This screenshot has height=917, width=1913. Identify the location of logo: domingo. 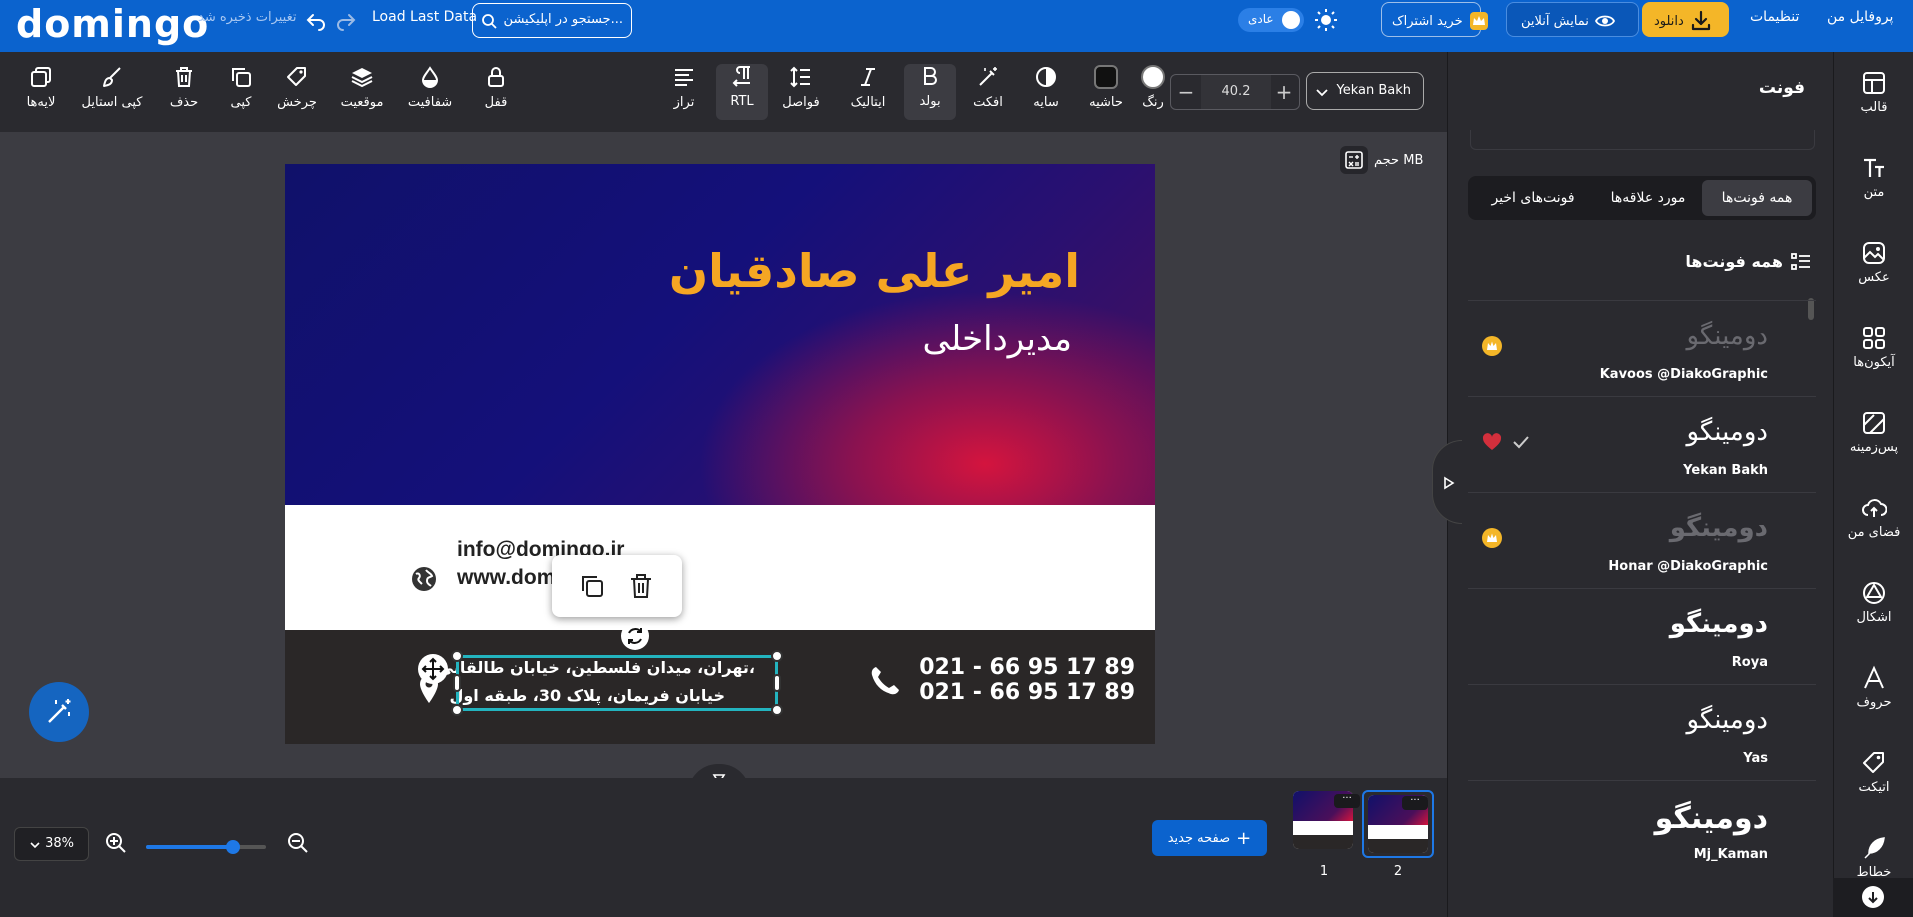
(113, 24).